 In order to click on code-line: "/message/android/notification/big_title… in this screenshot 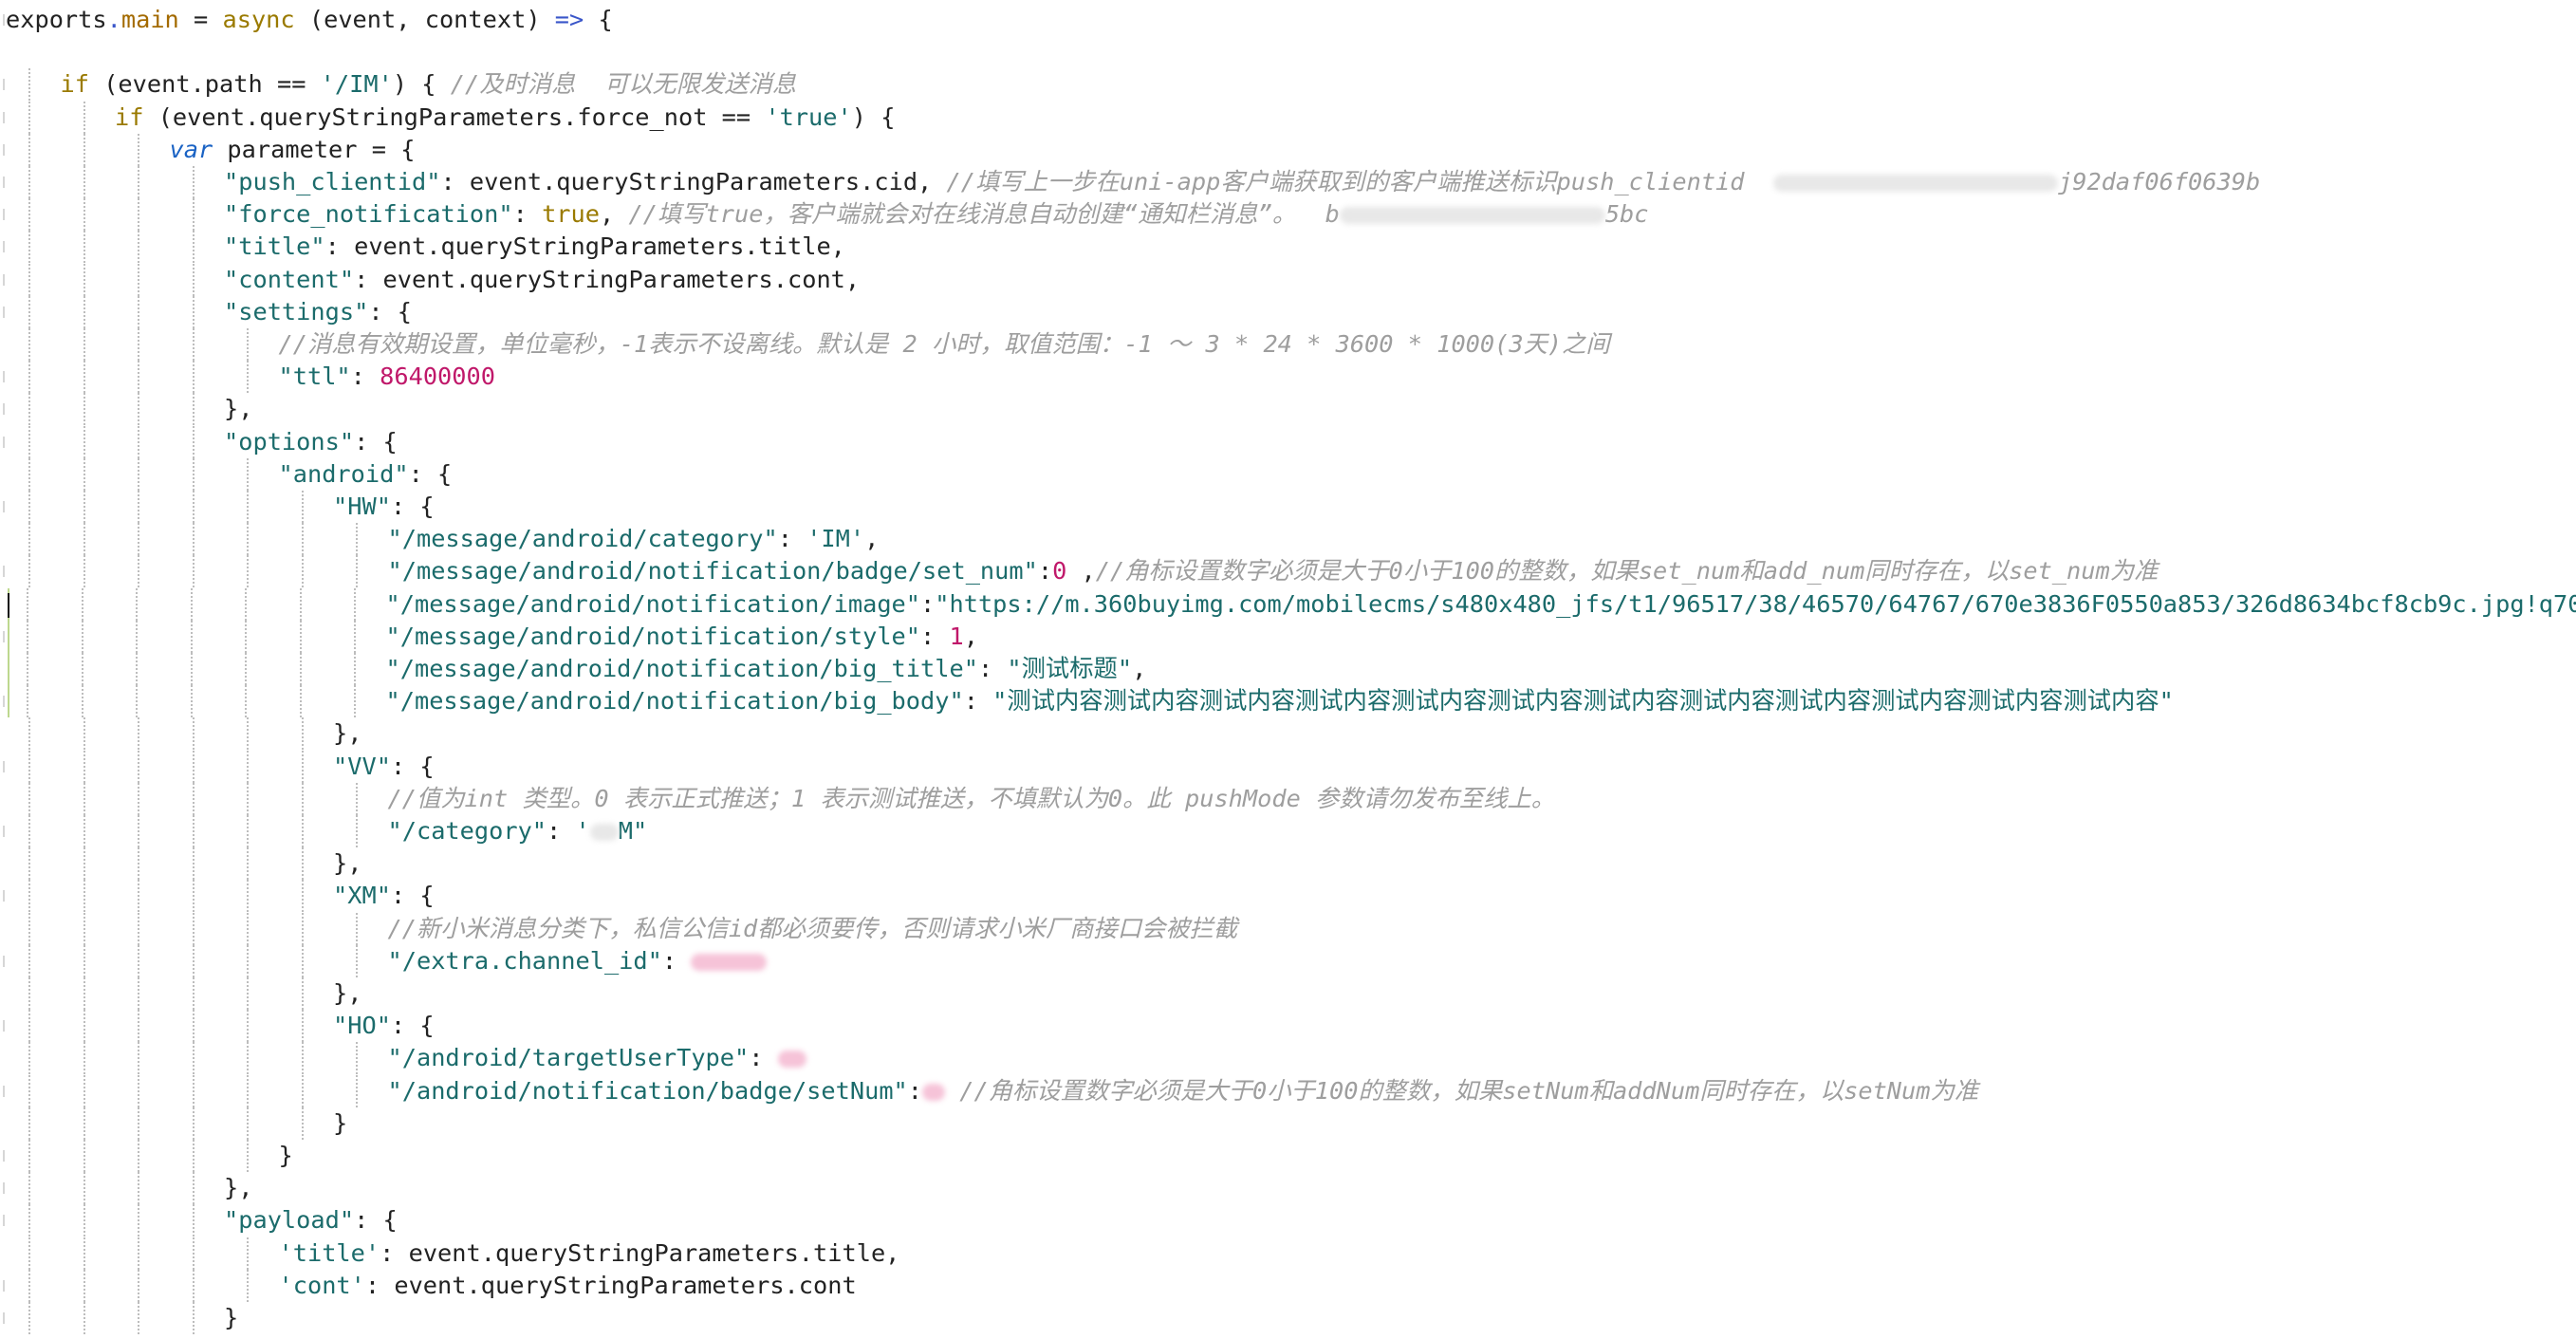, I will do `click(577, 669)`.